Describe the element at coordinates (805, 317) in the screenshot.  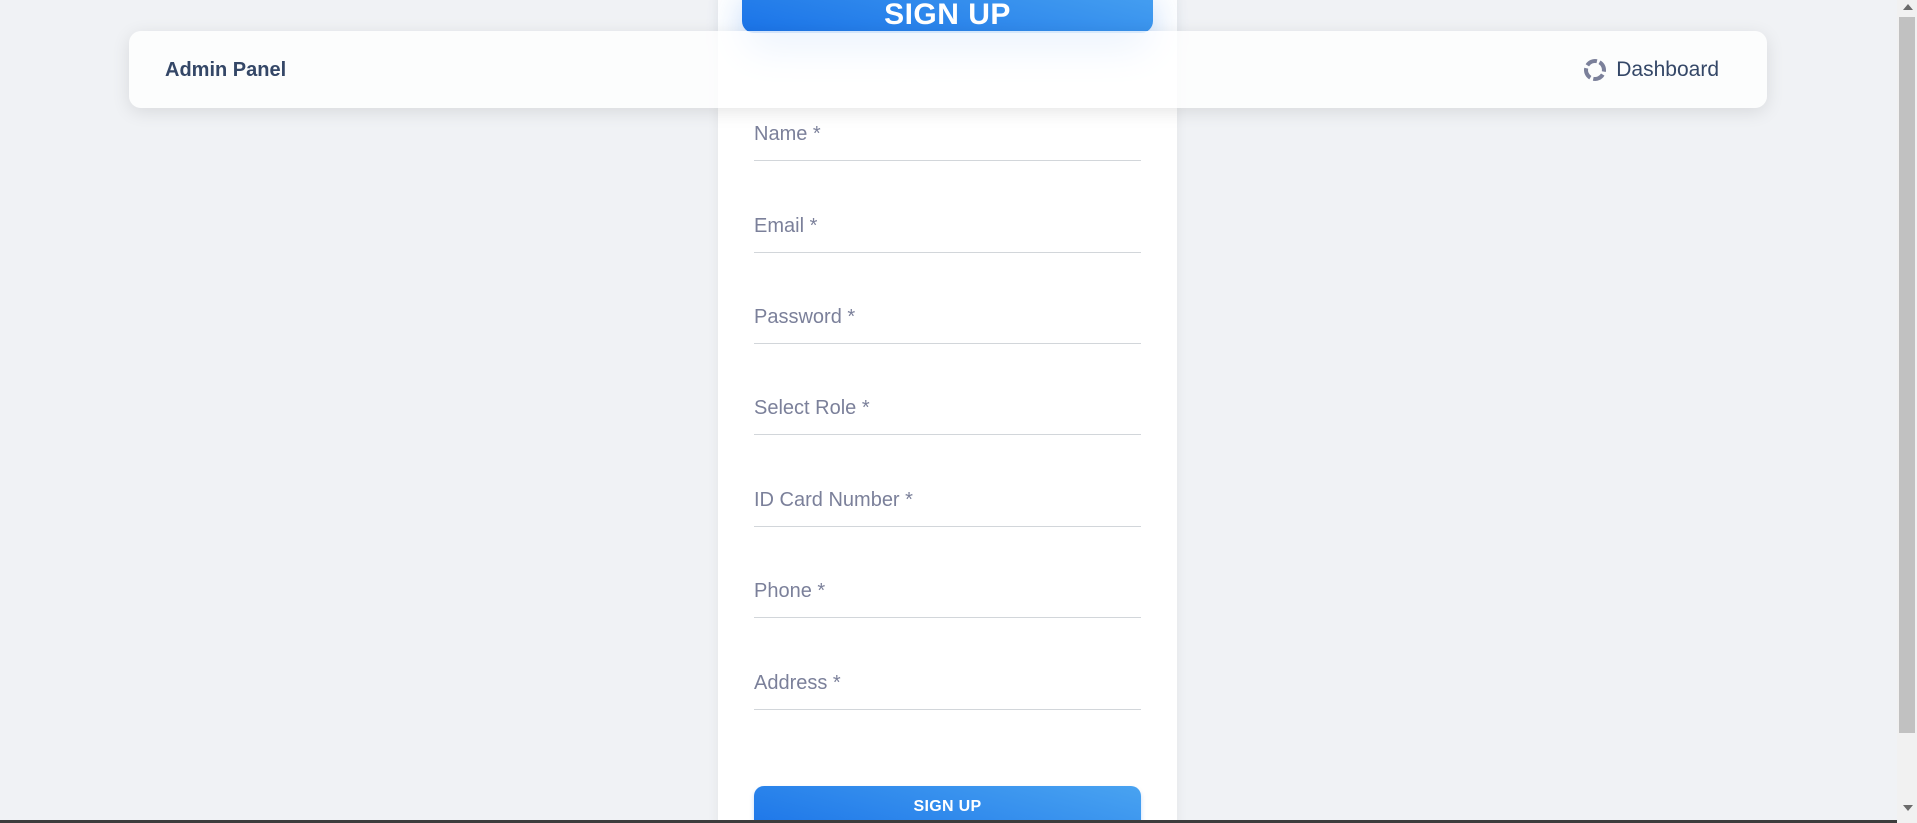
I see `password-field-label: Password *` at that location.